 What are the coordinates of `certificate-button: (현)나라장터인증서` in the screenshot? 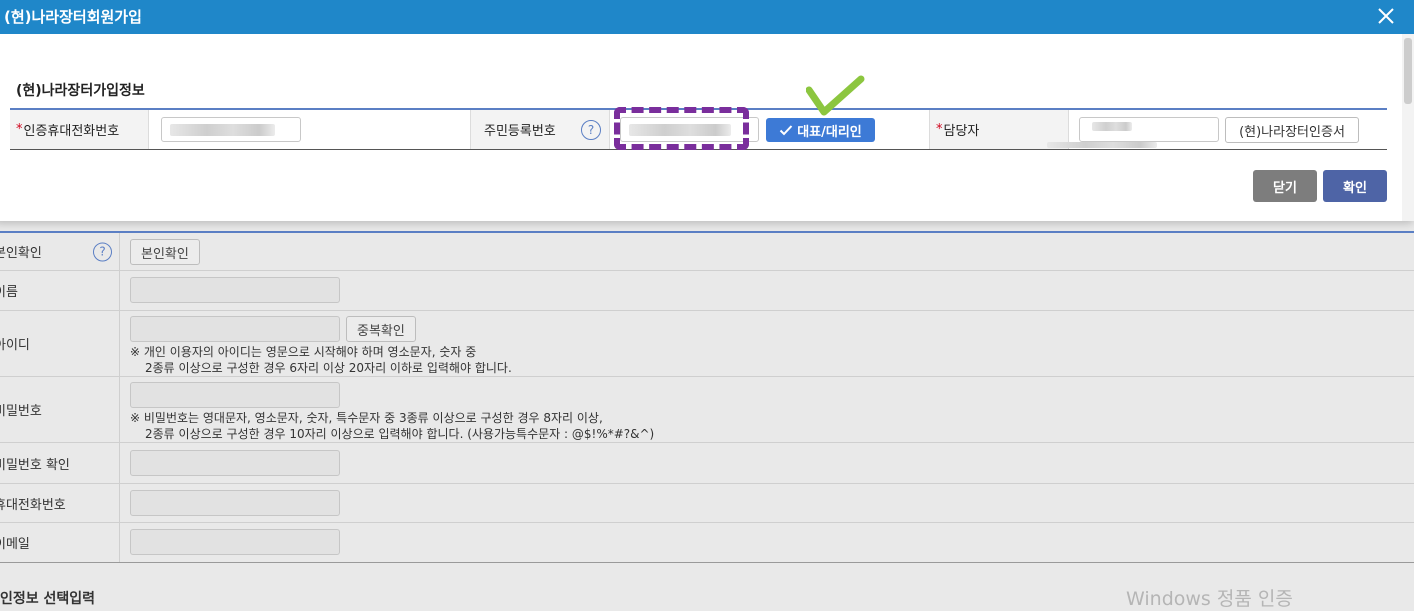 It's located at (1292, 130).